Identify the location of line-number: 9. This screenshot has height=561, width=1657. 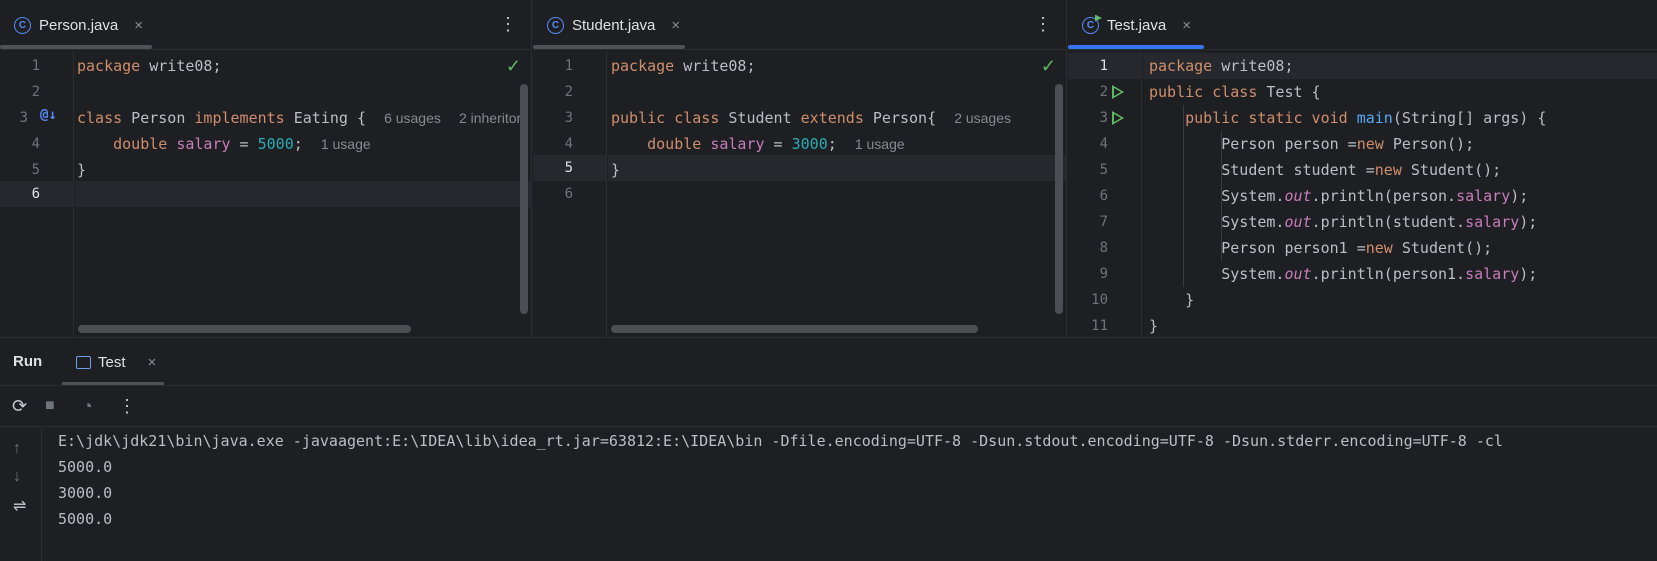
(1103, 274).